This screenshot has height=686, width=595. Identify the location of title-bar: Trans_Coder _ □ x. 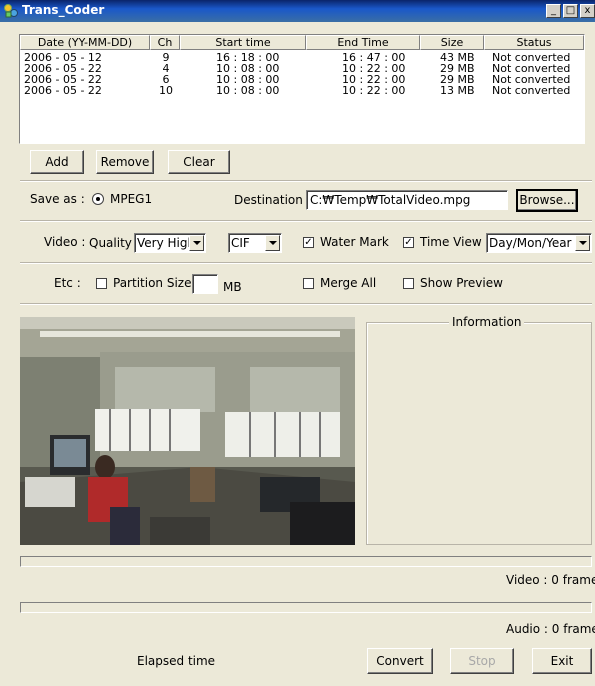
(297, 11).